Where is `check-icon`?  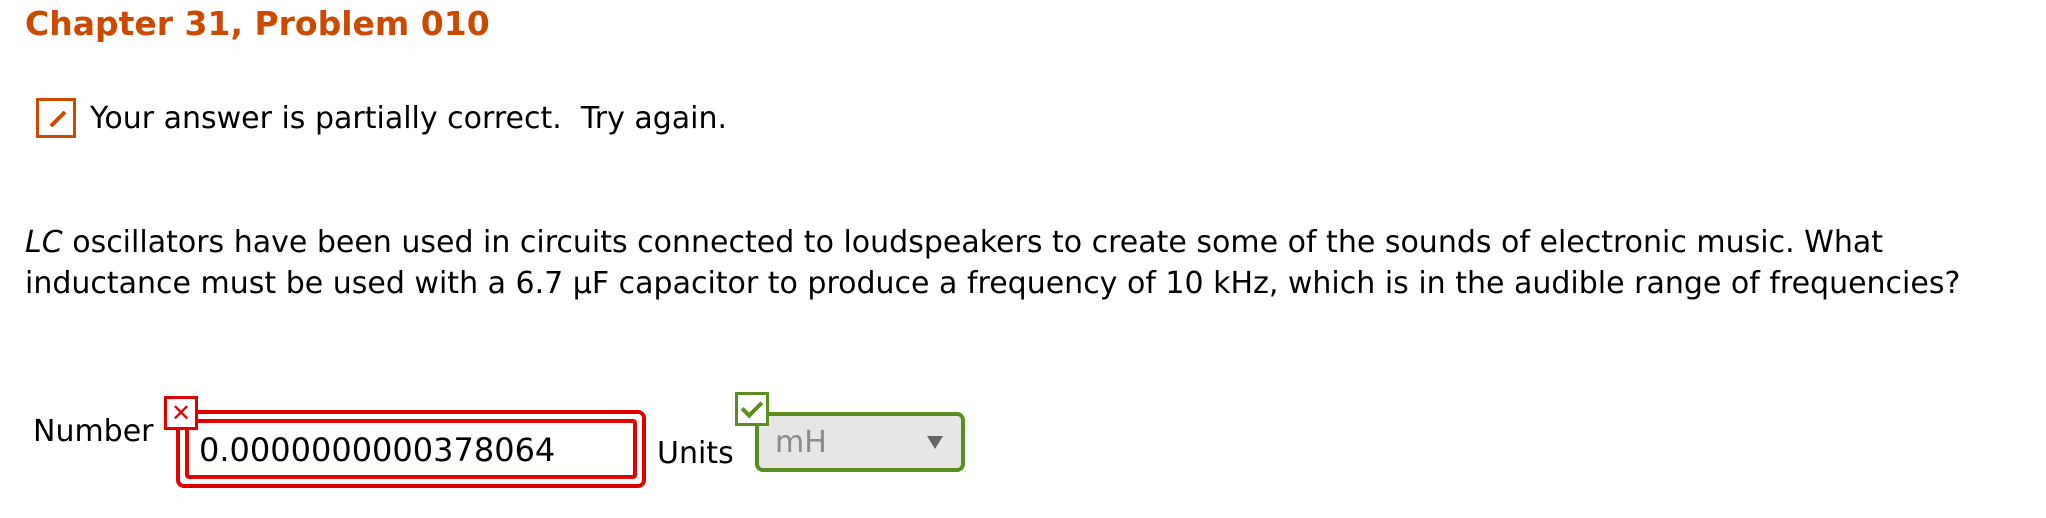
check-icon is located at coordinates (752, 409).